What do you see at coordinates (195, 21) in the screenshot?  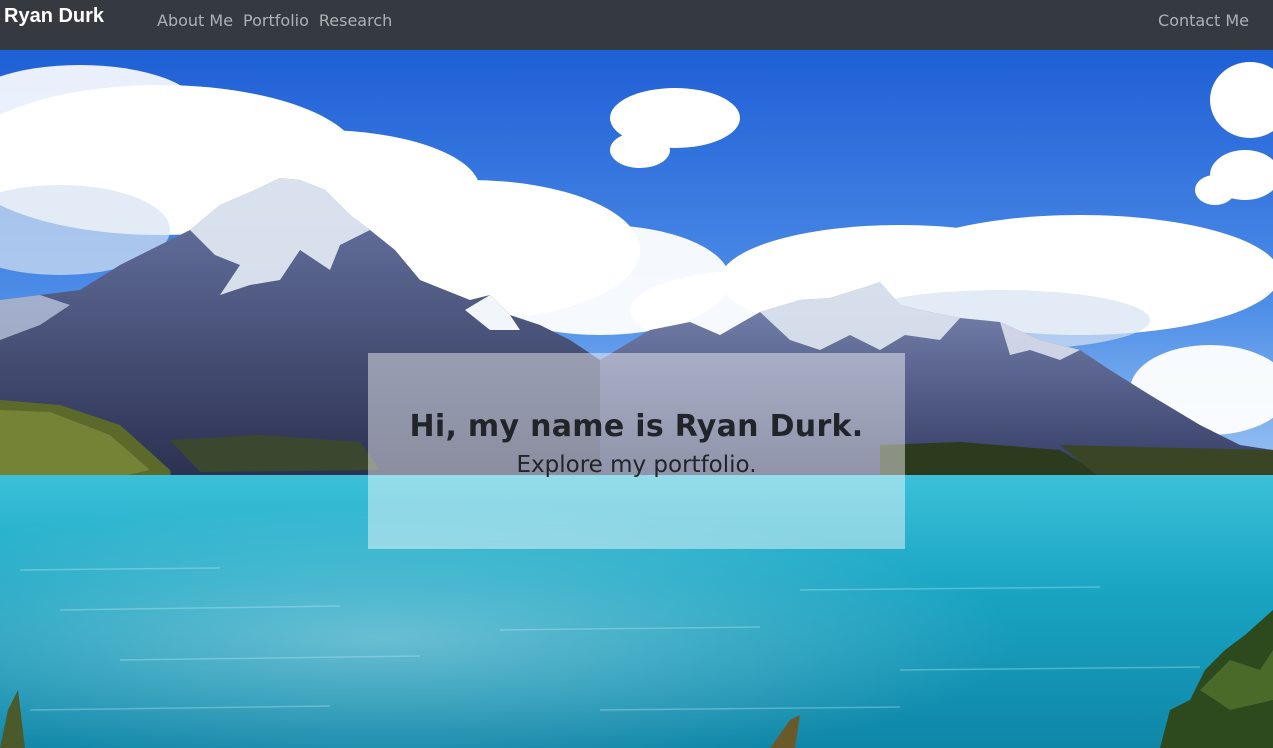 I see `nav-link-about-me: About Me` at bounding box center [195, 21].